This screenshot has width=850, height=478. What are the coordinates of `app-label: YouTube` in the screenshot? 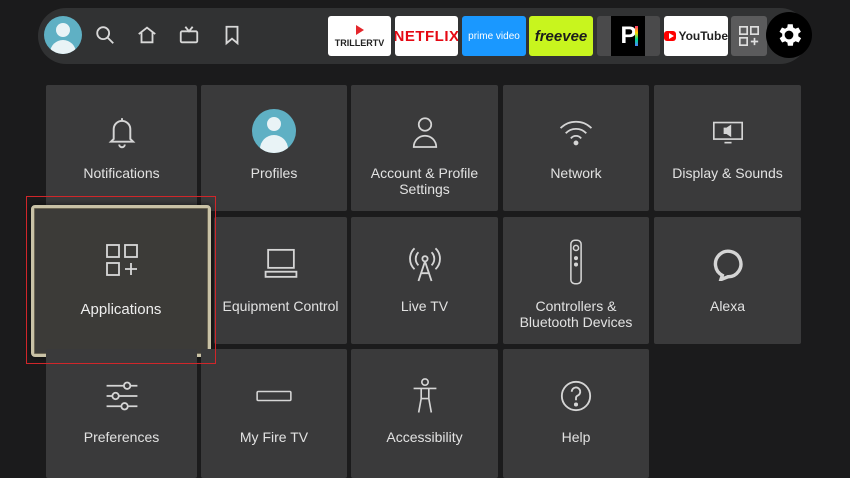 It's located at (703, 36).